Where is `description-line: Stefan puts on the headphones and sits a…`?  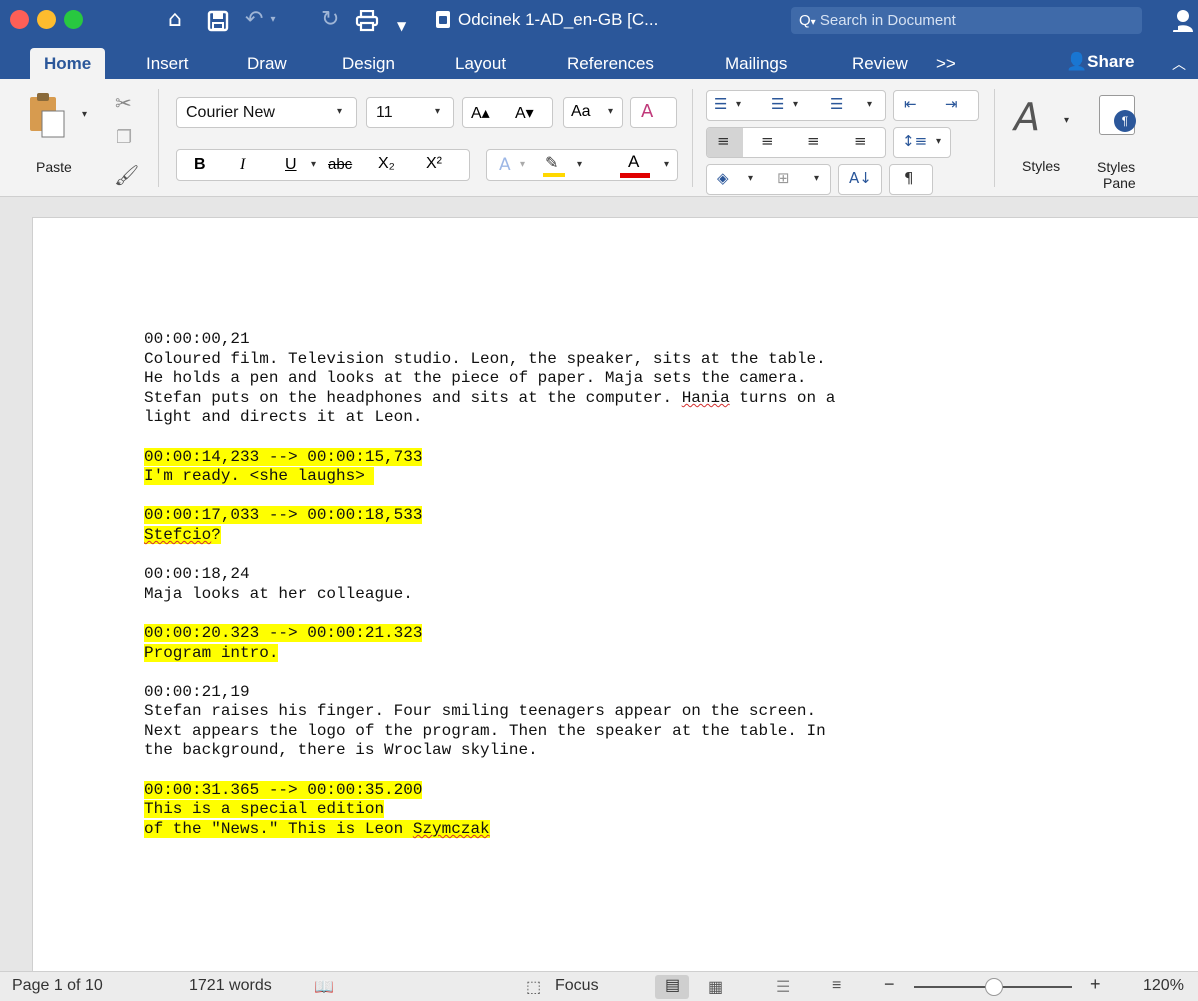
description-line: Stefan puts on the headphones and sits a… is located at coordinates (624, 399).